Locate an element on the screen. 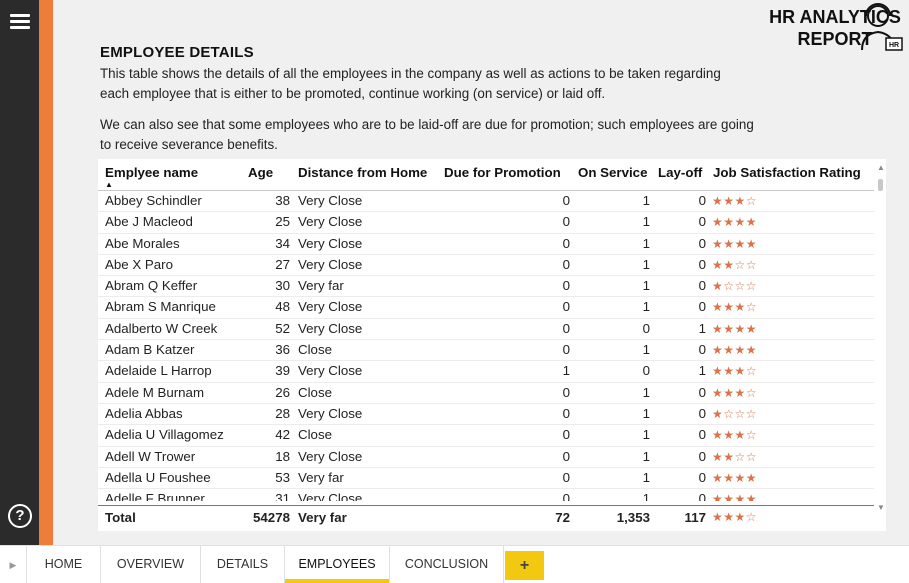 This screenshot has width=909, height=583. table-row: Adam B Katzer 36 Close 0 1 0 ★★★★ is located at coordinates (486, 351).